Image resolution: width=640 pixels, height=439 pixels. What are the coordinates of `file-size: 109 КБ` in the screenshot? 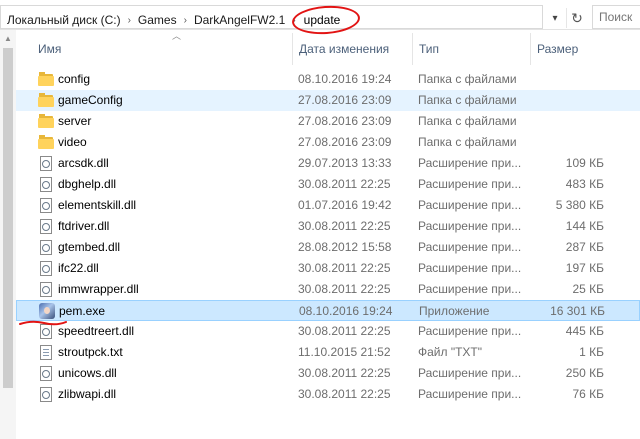 It's located at (584, 163).